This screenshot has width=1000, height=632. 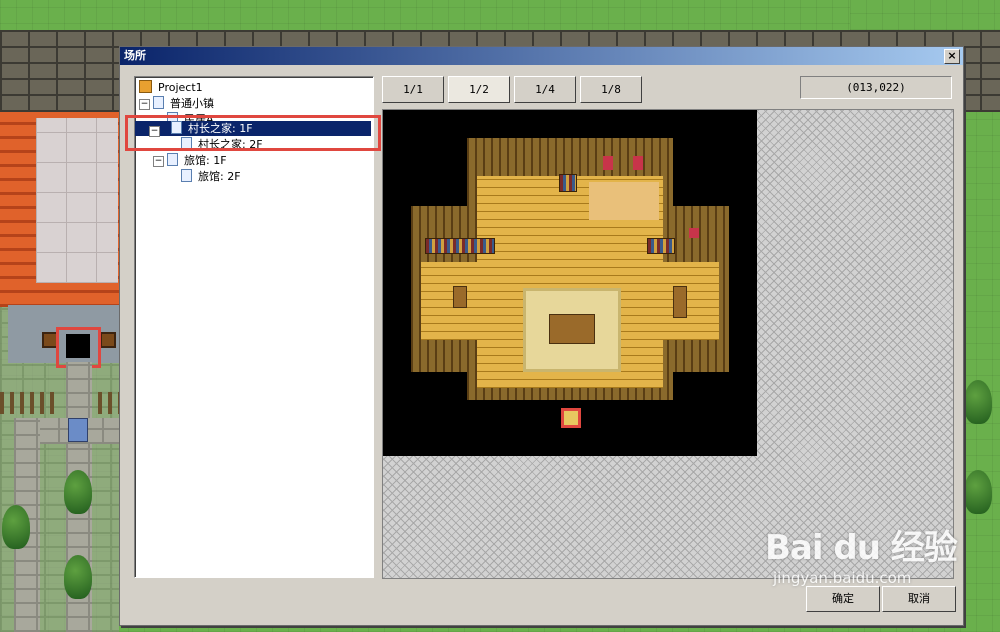 What do you see at coordinates (479, 89) in the screenshot?
I see `scale-1-2-button: 1/2` at bounding box center [479, 89].